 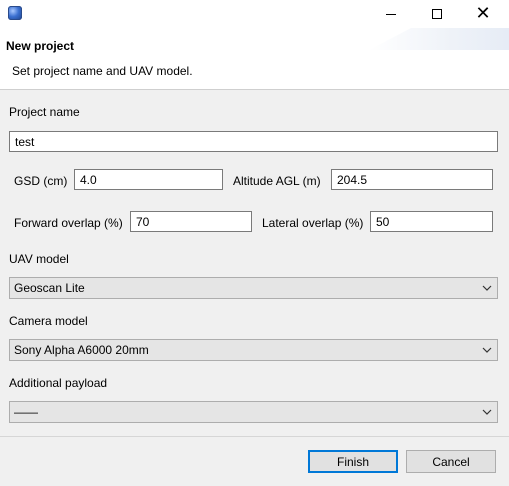 I want to click on additional-payload-value: ——, so click(x=26, y=412).